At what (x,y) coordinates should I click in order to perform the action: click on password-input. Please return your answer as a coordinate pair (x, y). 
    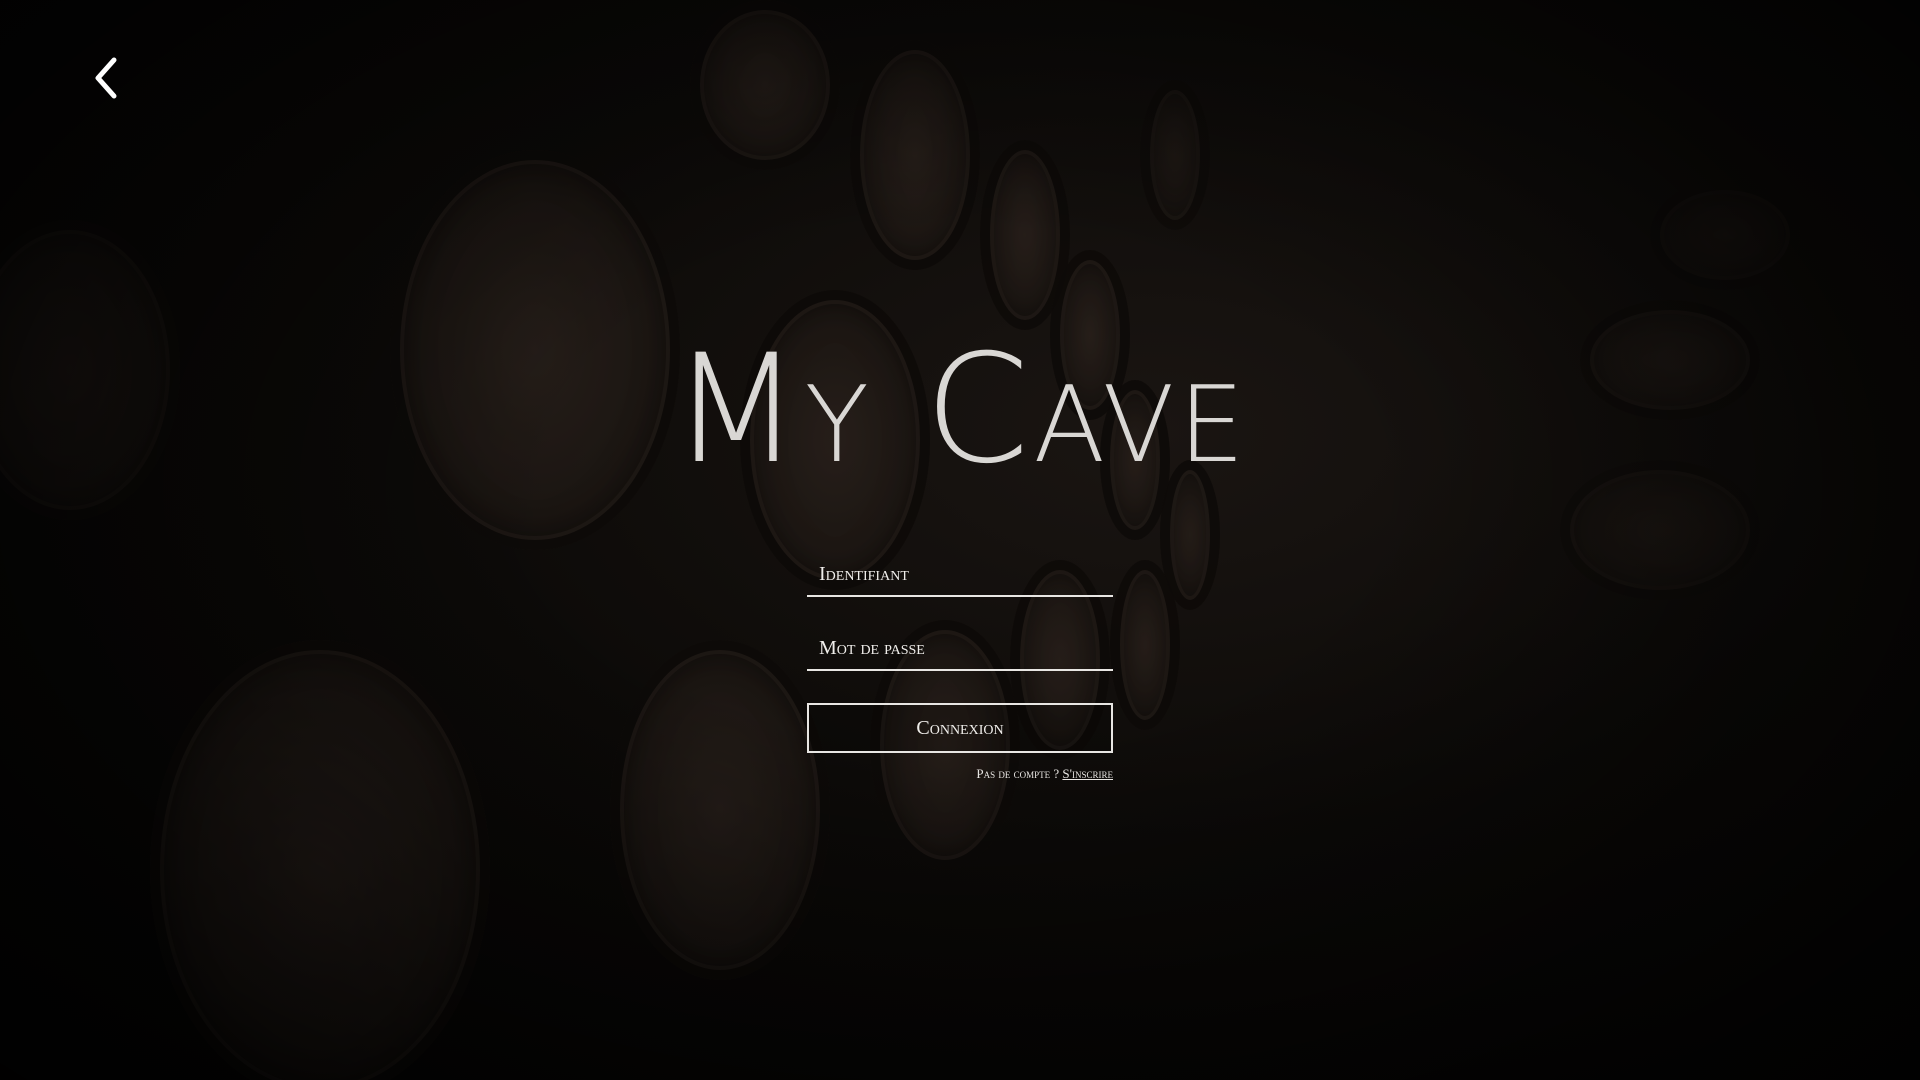
    Looking at the image, I should click on (960, 648).